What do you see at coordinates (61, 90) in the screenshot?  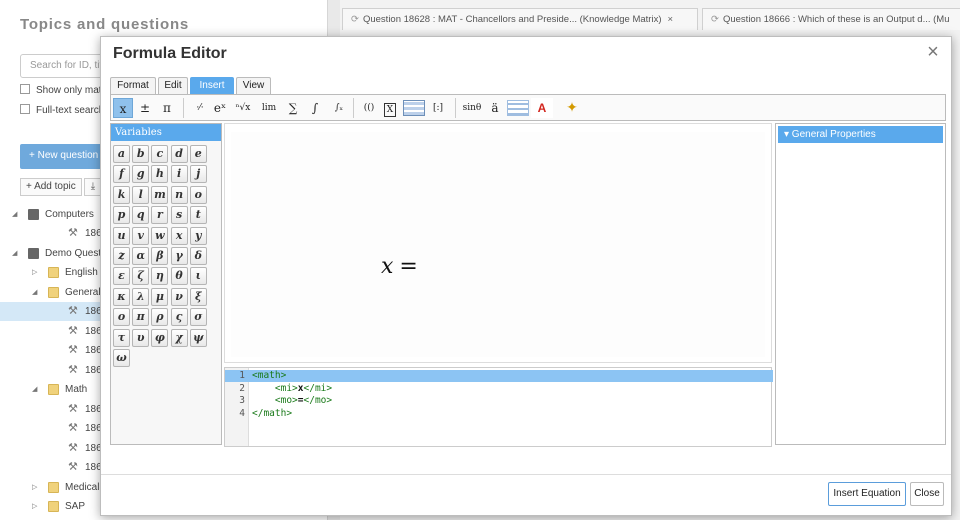 I see `show-only-checkbox: Show only mat` at bounding box center [61, 90].